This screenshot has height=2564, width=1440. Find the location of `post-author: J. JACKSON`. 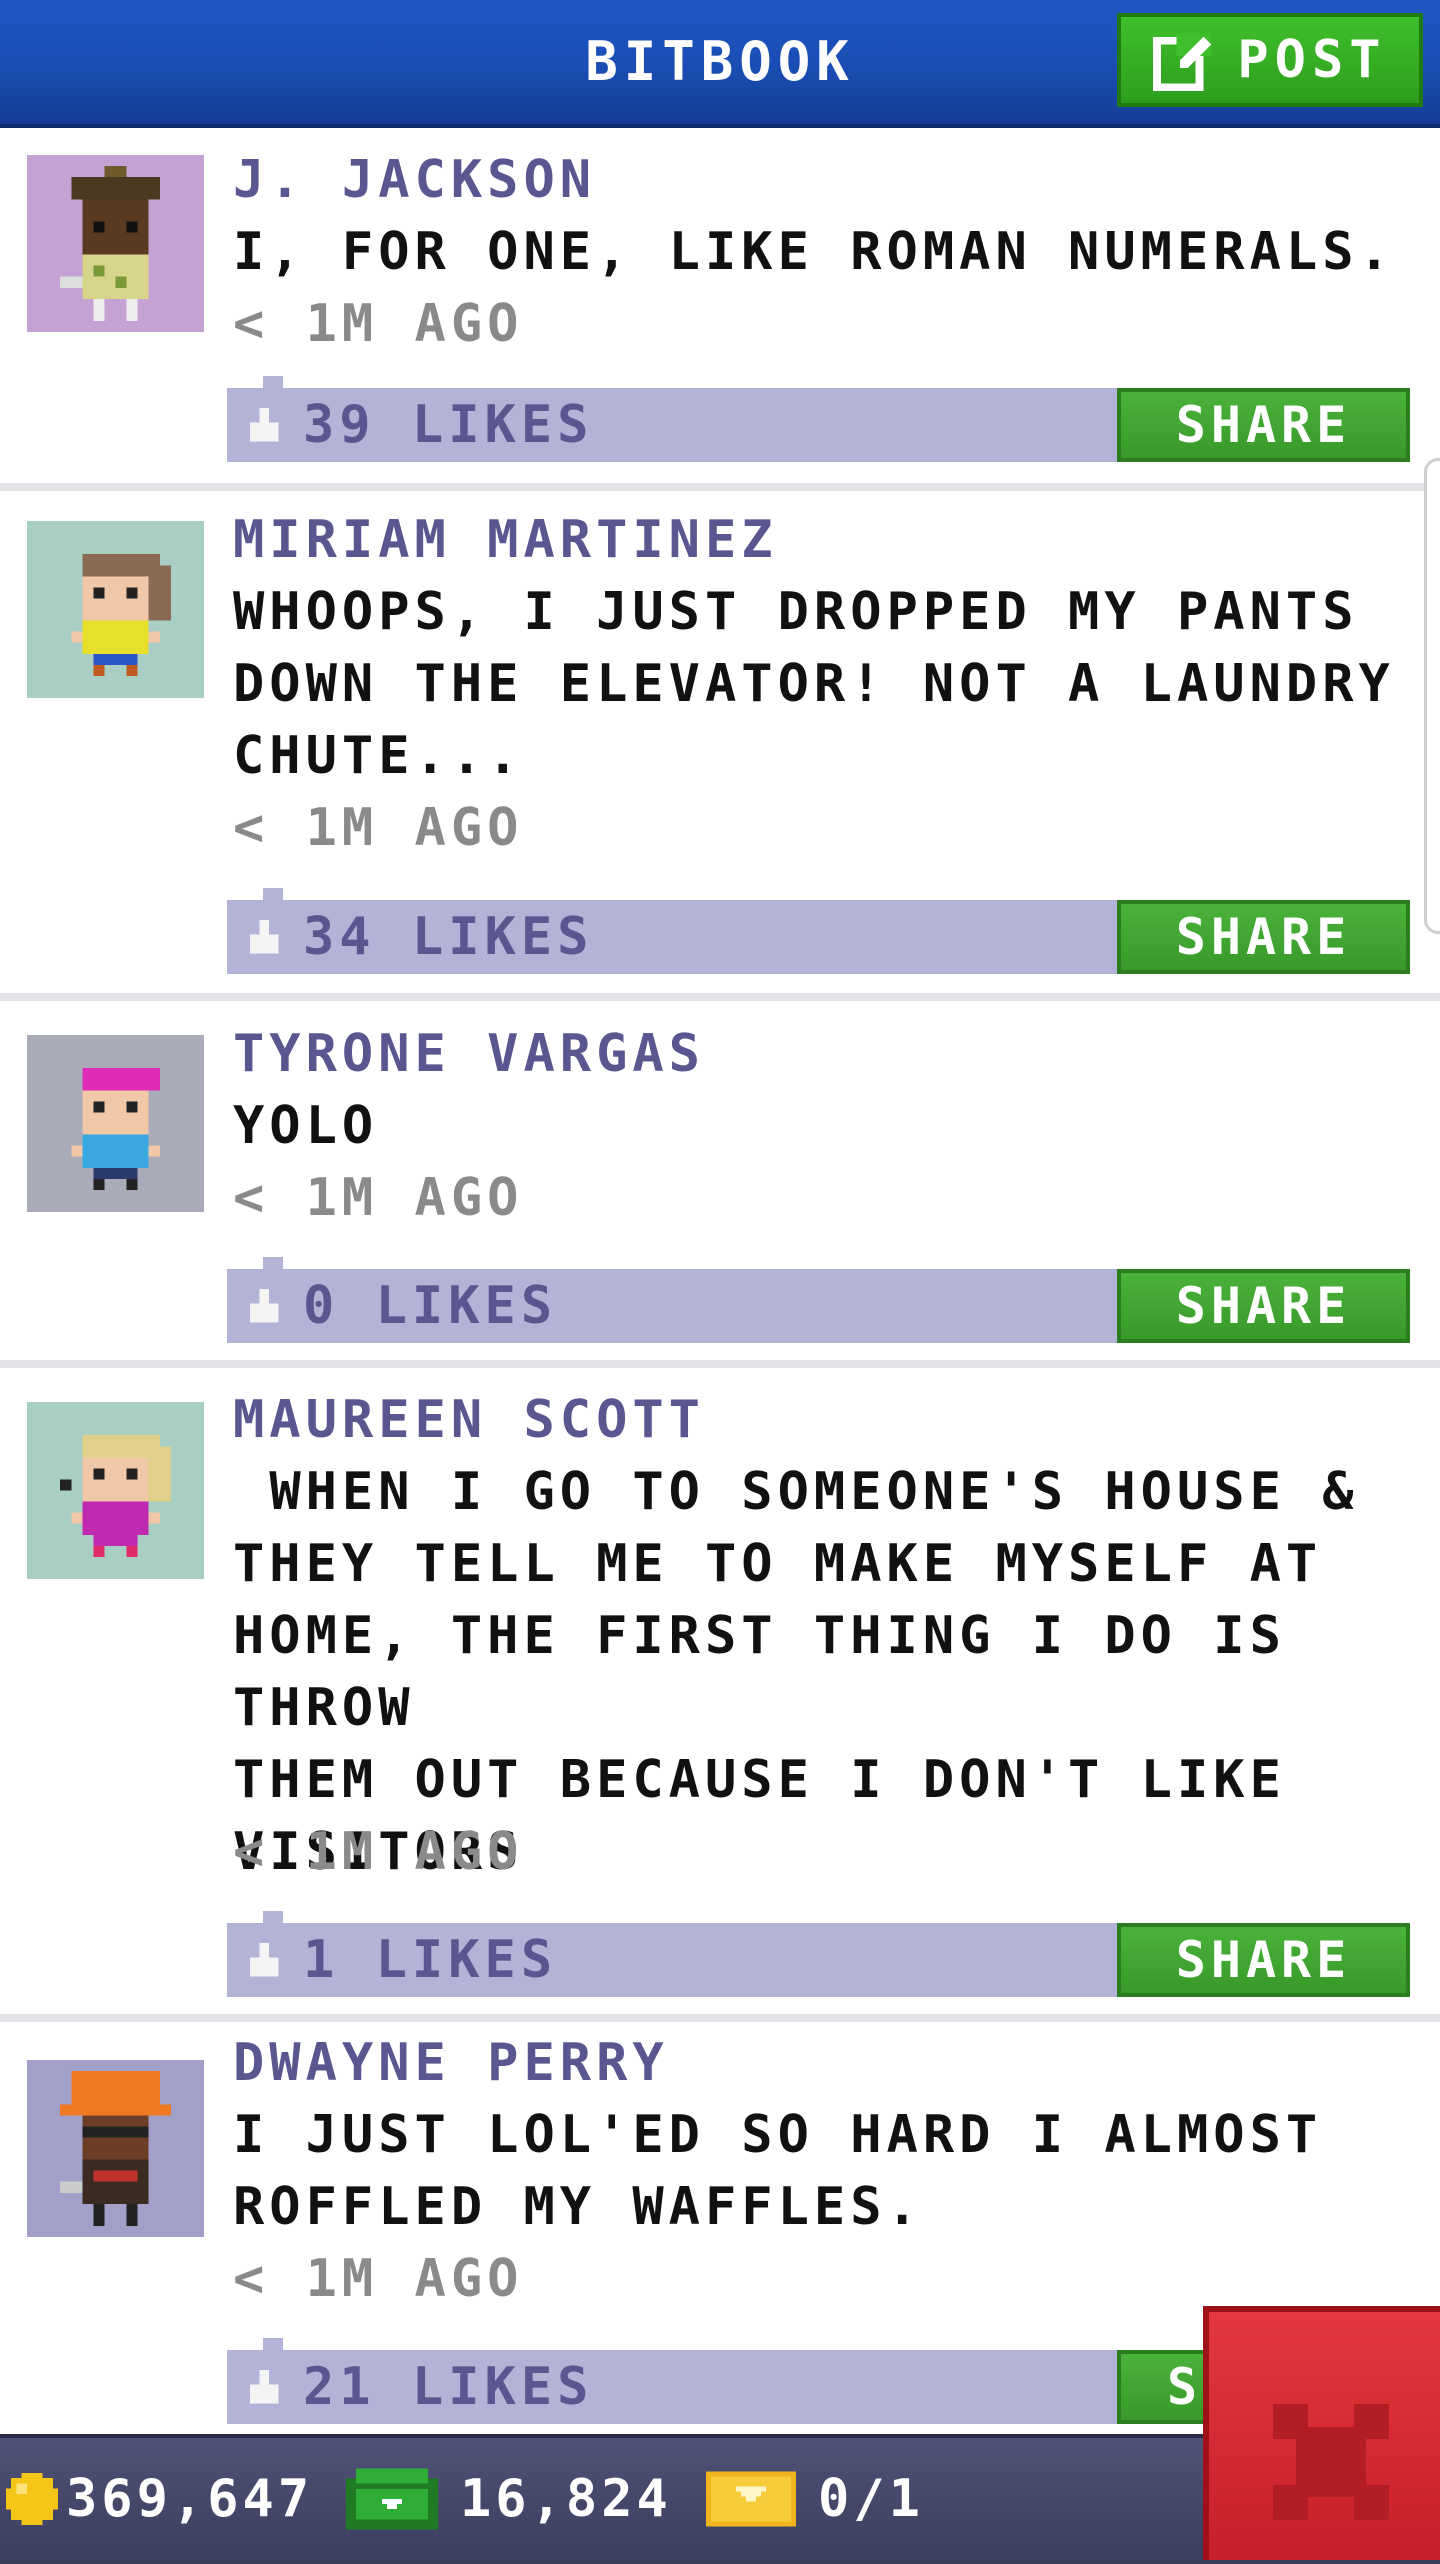

post-author: J. JACKSON is located at coordinates (414, 180).